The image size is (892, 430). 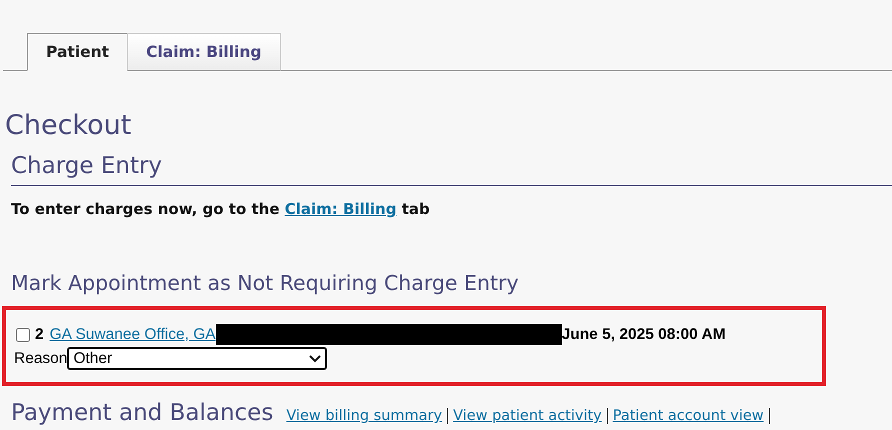 I want to click on appointment-number: 2, so click(x=39, y=335).